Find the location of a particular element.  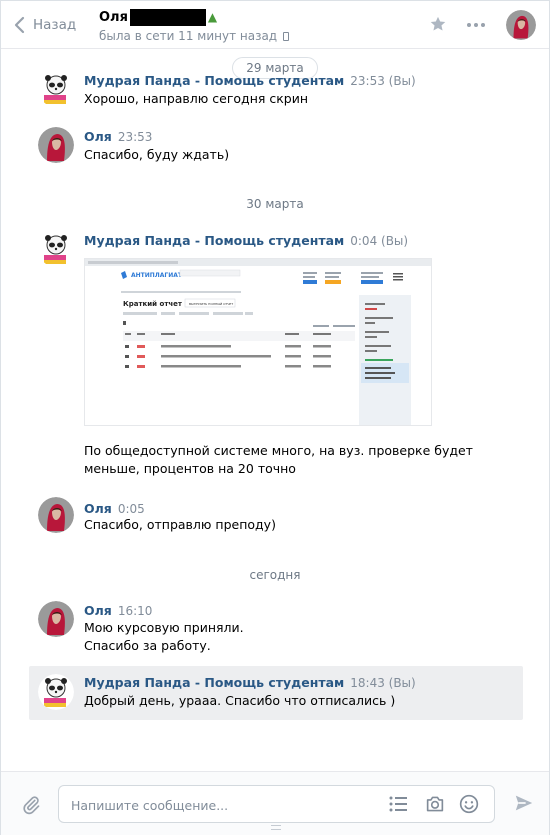

message-text: Хорошо, направлю сегодня скрин is located at coordinates (196, 98).